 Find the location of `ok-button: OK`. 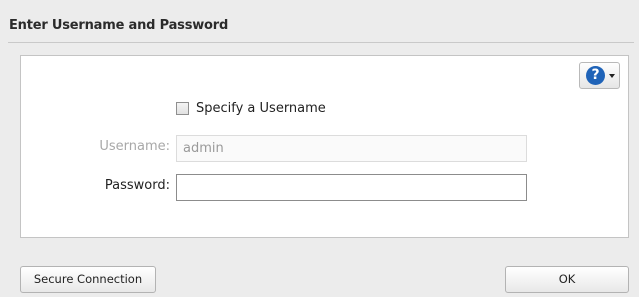

ok-button: OK is located at coordinates (567, 279).